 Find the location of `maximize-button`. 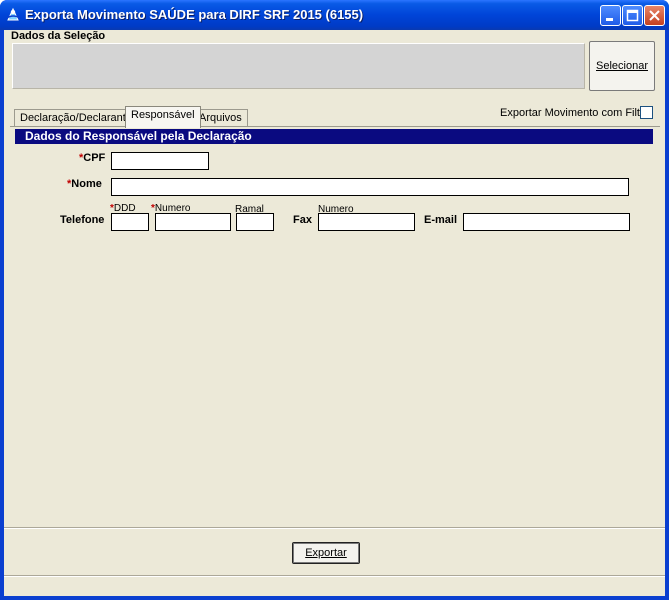

maximize-button is located at coordinates (632, 15).